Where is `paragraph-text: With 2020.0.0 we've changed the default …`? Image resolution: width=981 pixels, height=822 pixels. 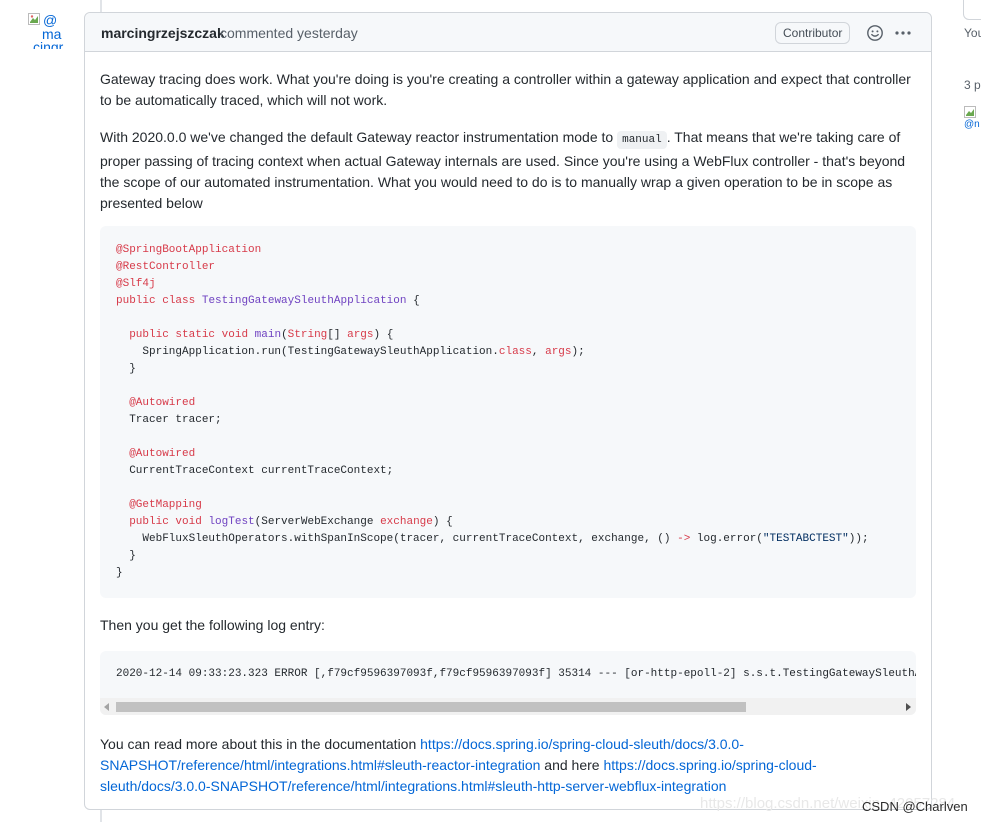 paragraph-text: With 2020.0.0 we've changed the default … is located at coordinates (359, 137).